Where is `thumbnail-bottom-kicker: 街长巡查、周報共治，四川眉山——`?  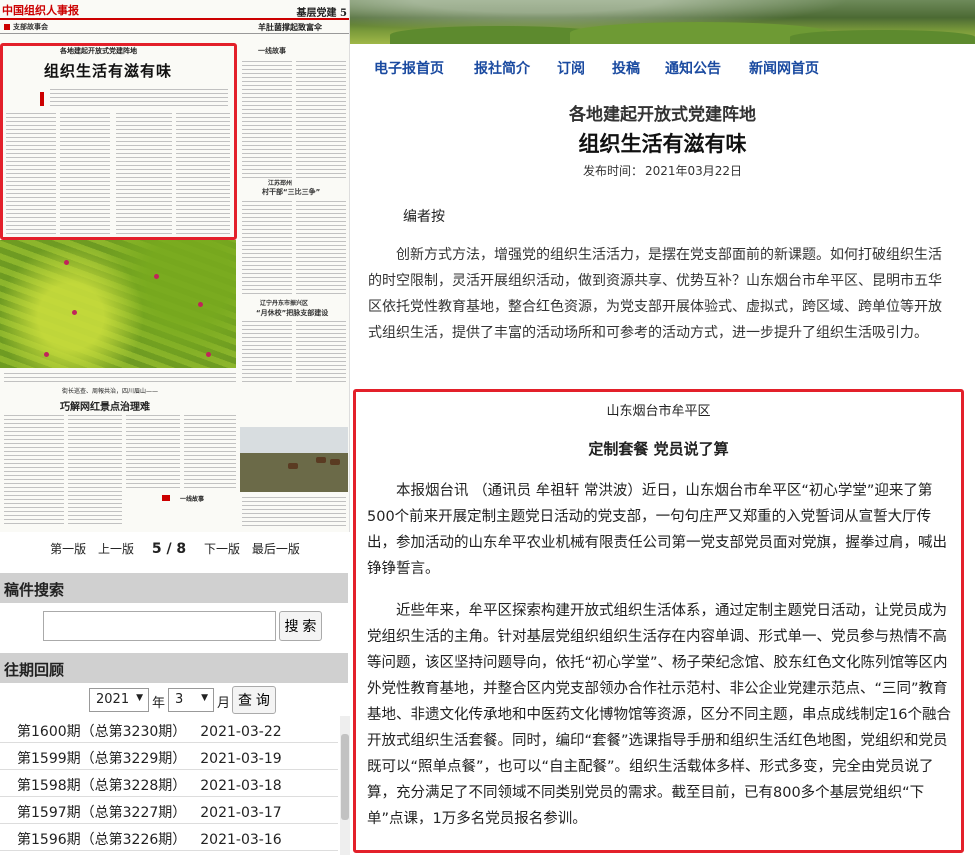 thumbnail-bottom-kicker: 街长巡查、周報共治，四川眉山—— is located at coordinates (110, 391).